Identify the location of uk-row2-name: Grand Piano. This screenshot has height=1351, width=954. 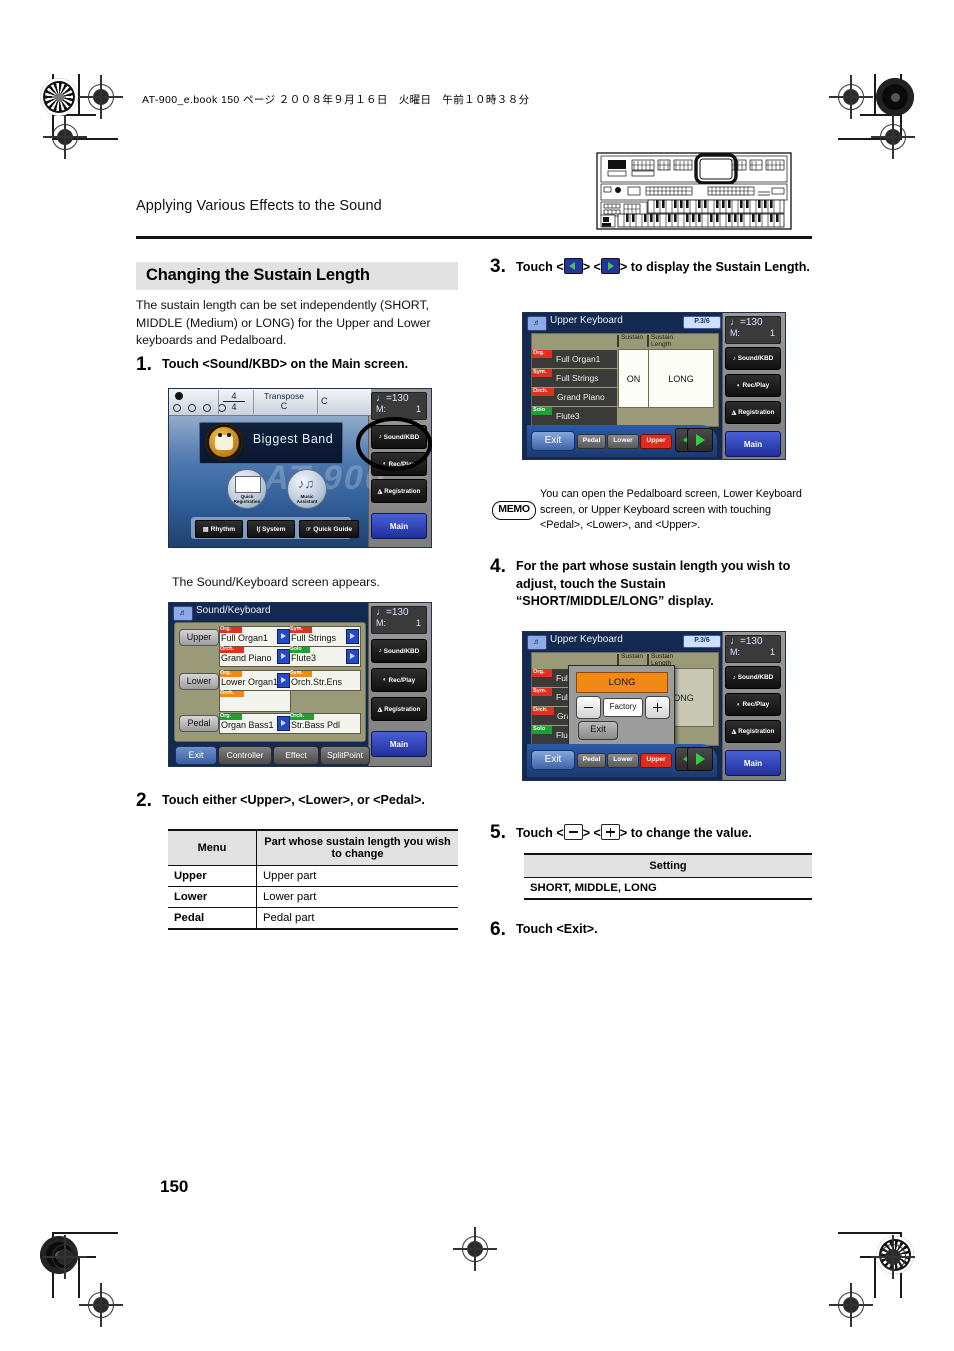
(581, 397).